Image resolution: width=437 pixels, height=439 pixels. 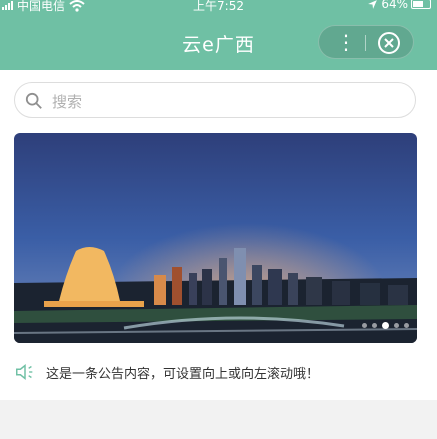 I want to click on status-bar: 中国电信 上午7:52 64%, so click(x=218, y=6).